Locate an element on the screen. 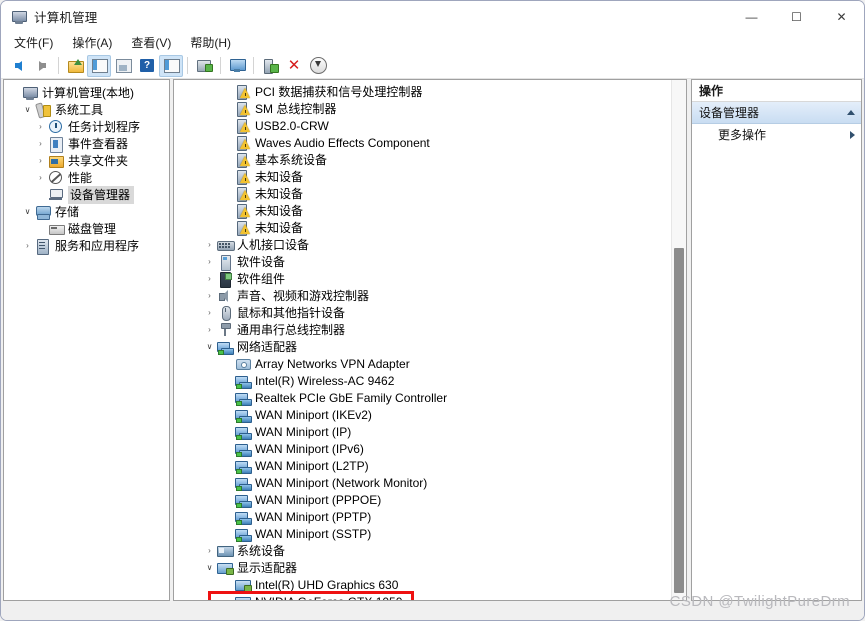 Image resolution: width=865 pixels, height=621 pixels. tree-item: 计算机管理(本地) is located at coordinates (86, 92).